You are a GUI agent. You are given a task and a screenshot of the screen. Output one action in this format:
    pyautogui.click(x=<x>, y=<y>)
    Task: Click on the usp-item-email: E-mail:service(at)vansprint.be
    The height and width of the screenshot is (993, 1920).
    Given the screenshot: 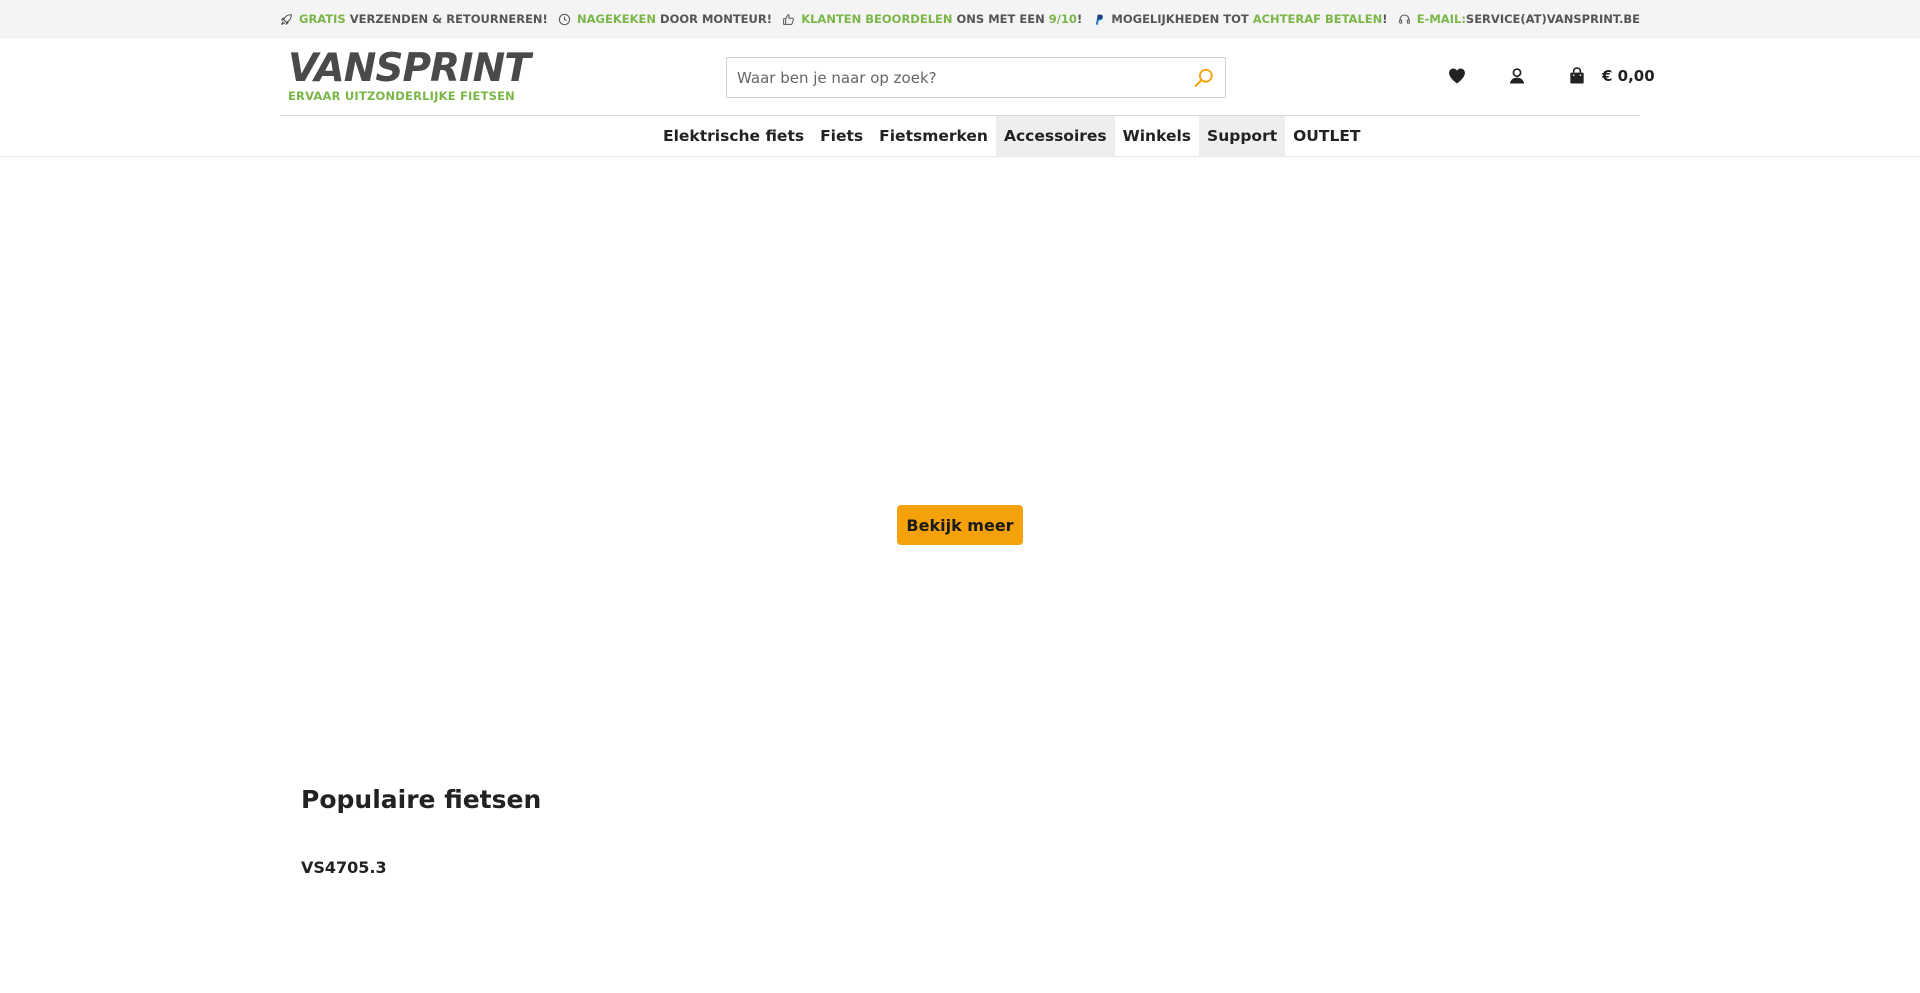 What is the action you would take?
    pyautogui.click(x=1519, y=19)
    